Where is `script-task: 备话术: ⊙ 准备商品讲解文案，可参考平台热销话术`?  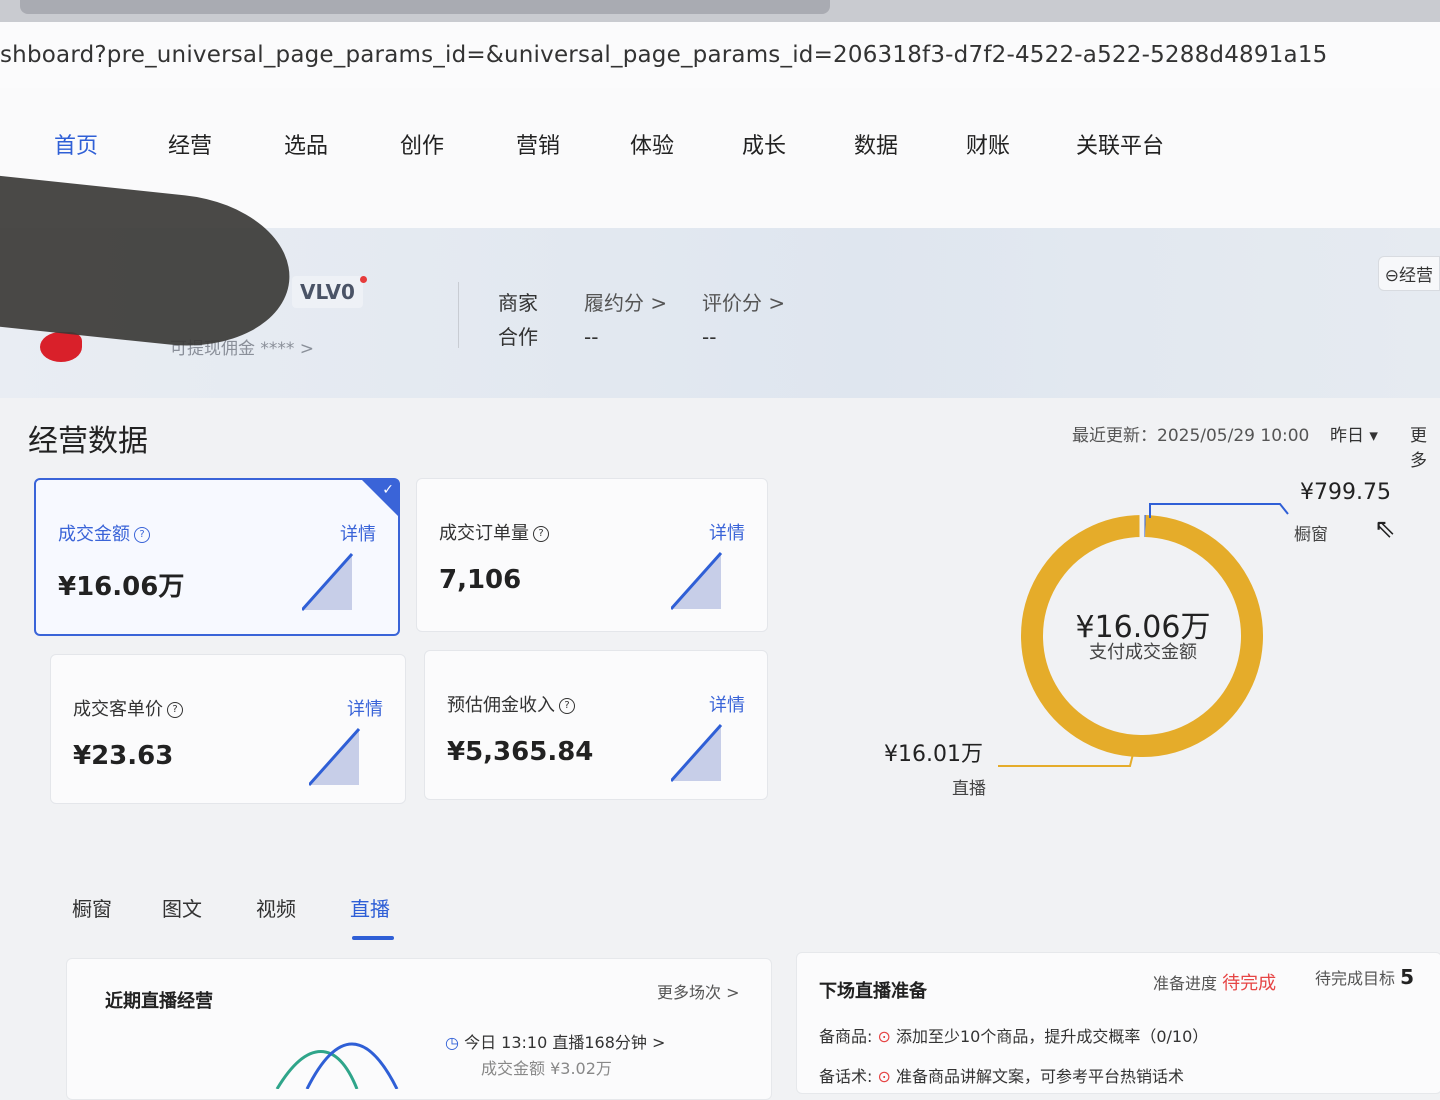
script-task: 备话术: ⊙ 准备商品讲解文案，可参考平台热销话术 is located at coordinates (1001, 1075).